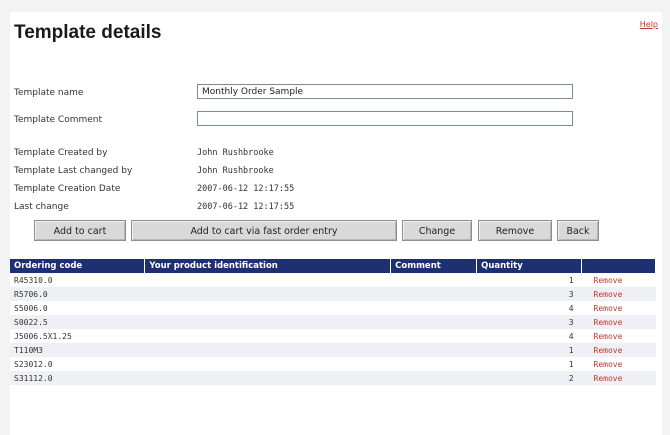 The width and height of the screenshot is (670, 435). I want to click on table-row: J5006.5X1.25 4 Remove, so click(333, 336).